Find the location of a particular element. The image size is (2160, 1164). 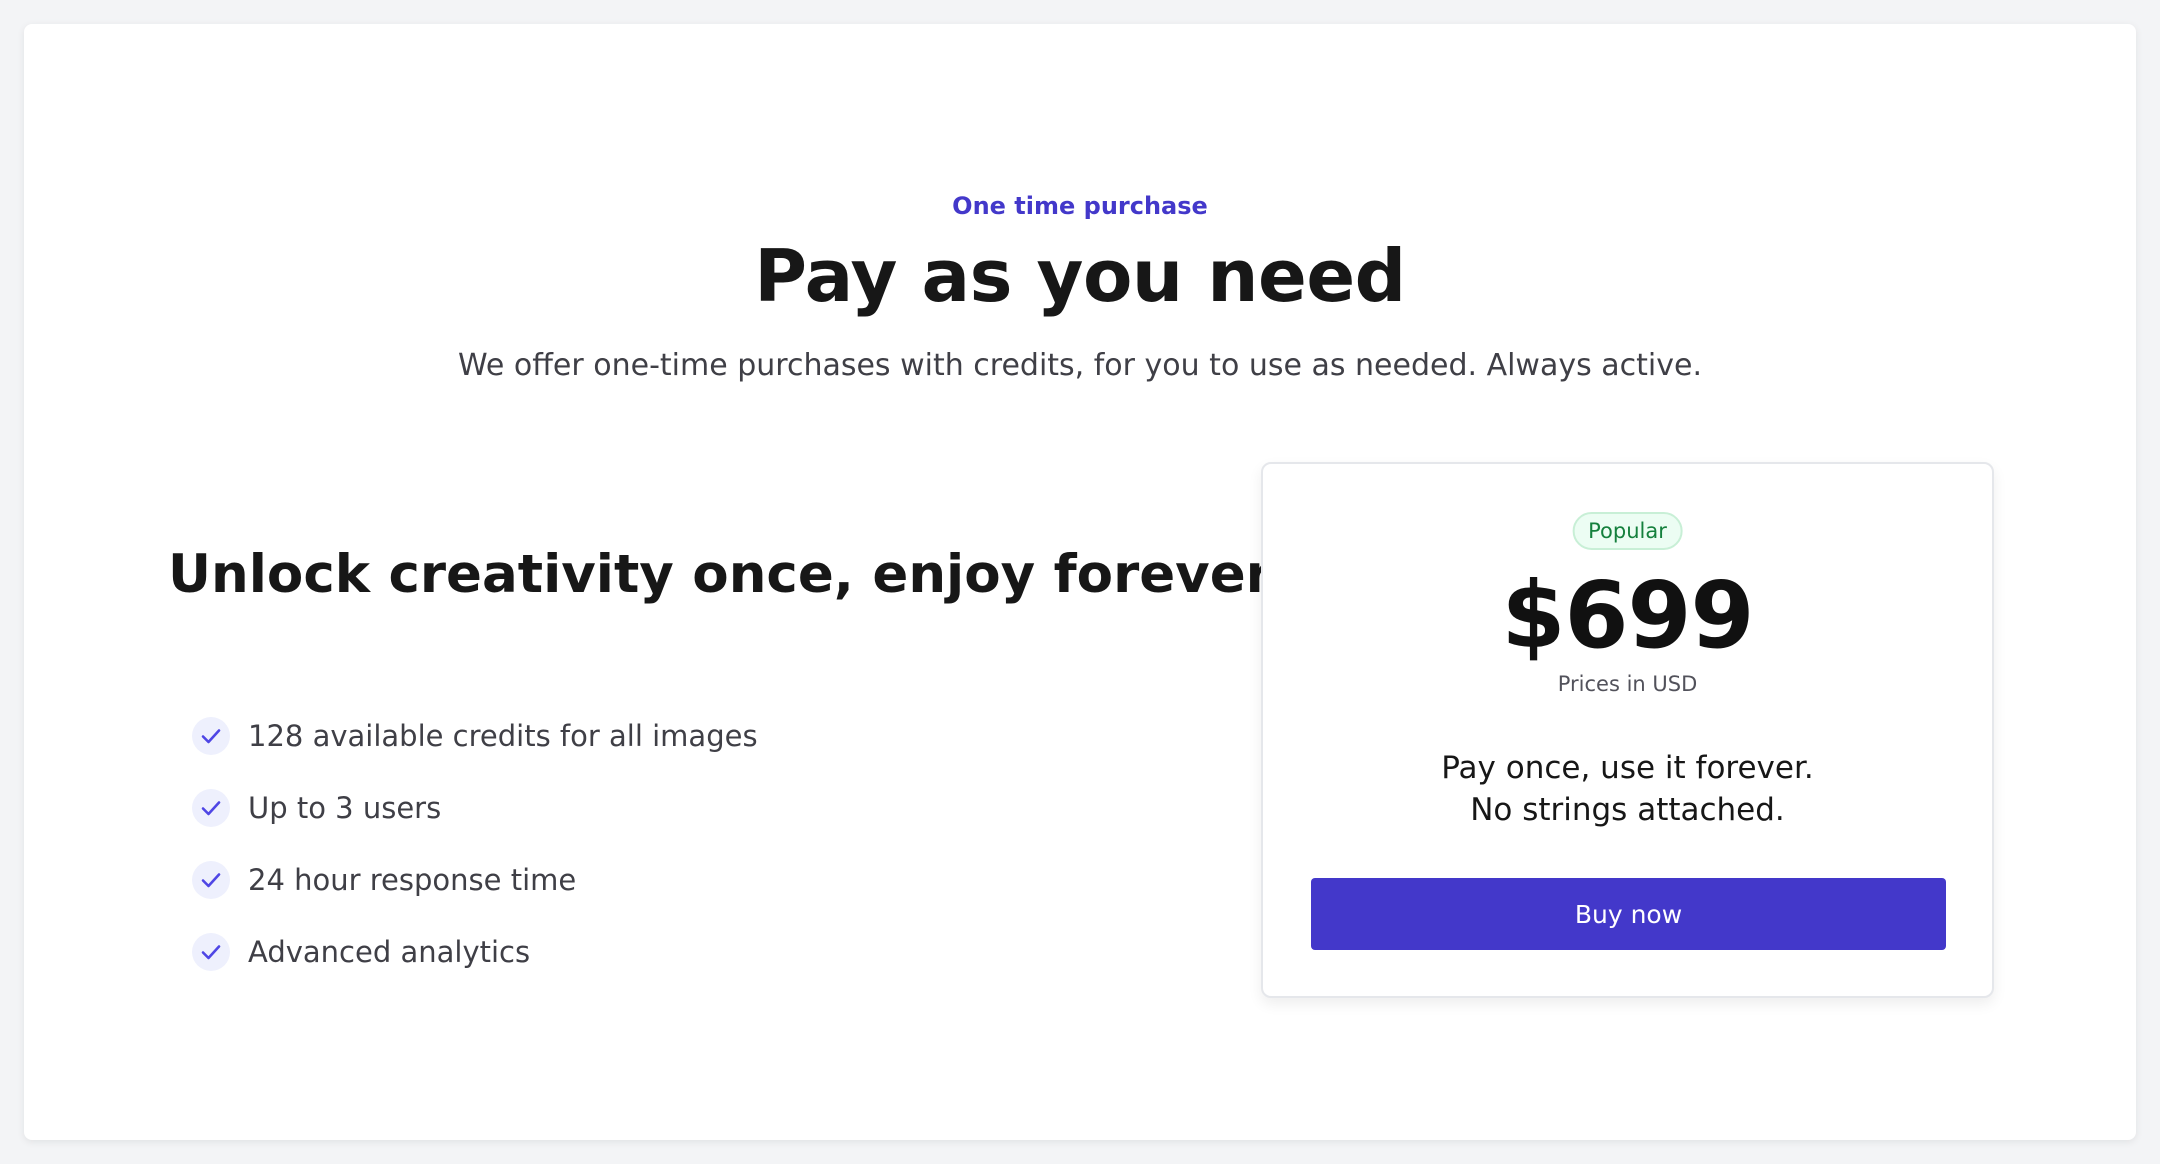

popular-badge: Popular is located at coordinates (1627, 531).